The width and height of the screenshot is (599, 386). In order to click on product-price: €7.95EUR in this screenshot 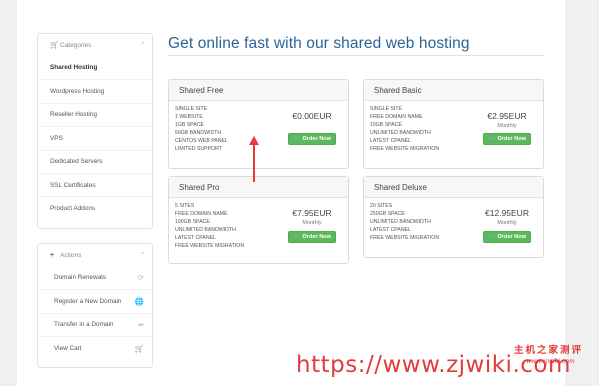, I will do `click(312, 213)`.